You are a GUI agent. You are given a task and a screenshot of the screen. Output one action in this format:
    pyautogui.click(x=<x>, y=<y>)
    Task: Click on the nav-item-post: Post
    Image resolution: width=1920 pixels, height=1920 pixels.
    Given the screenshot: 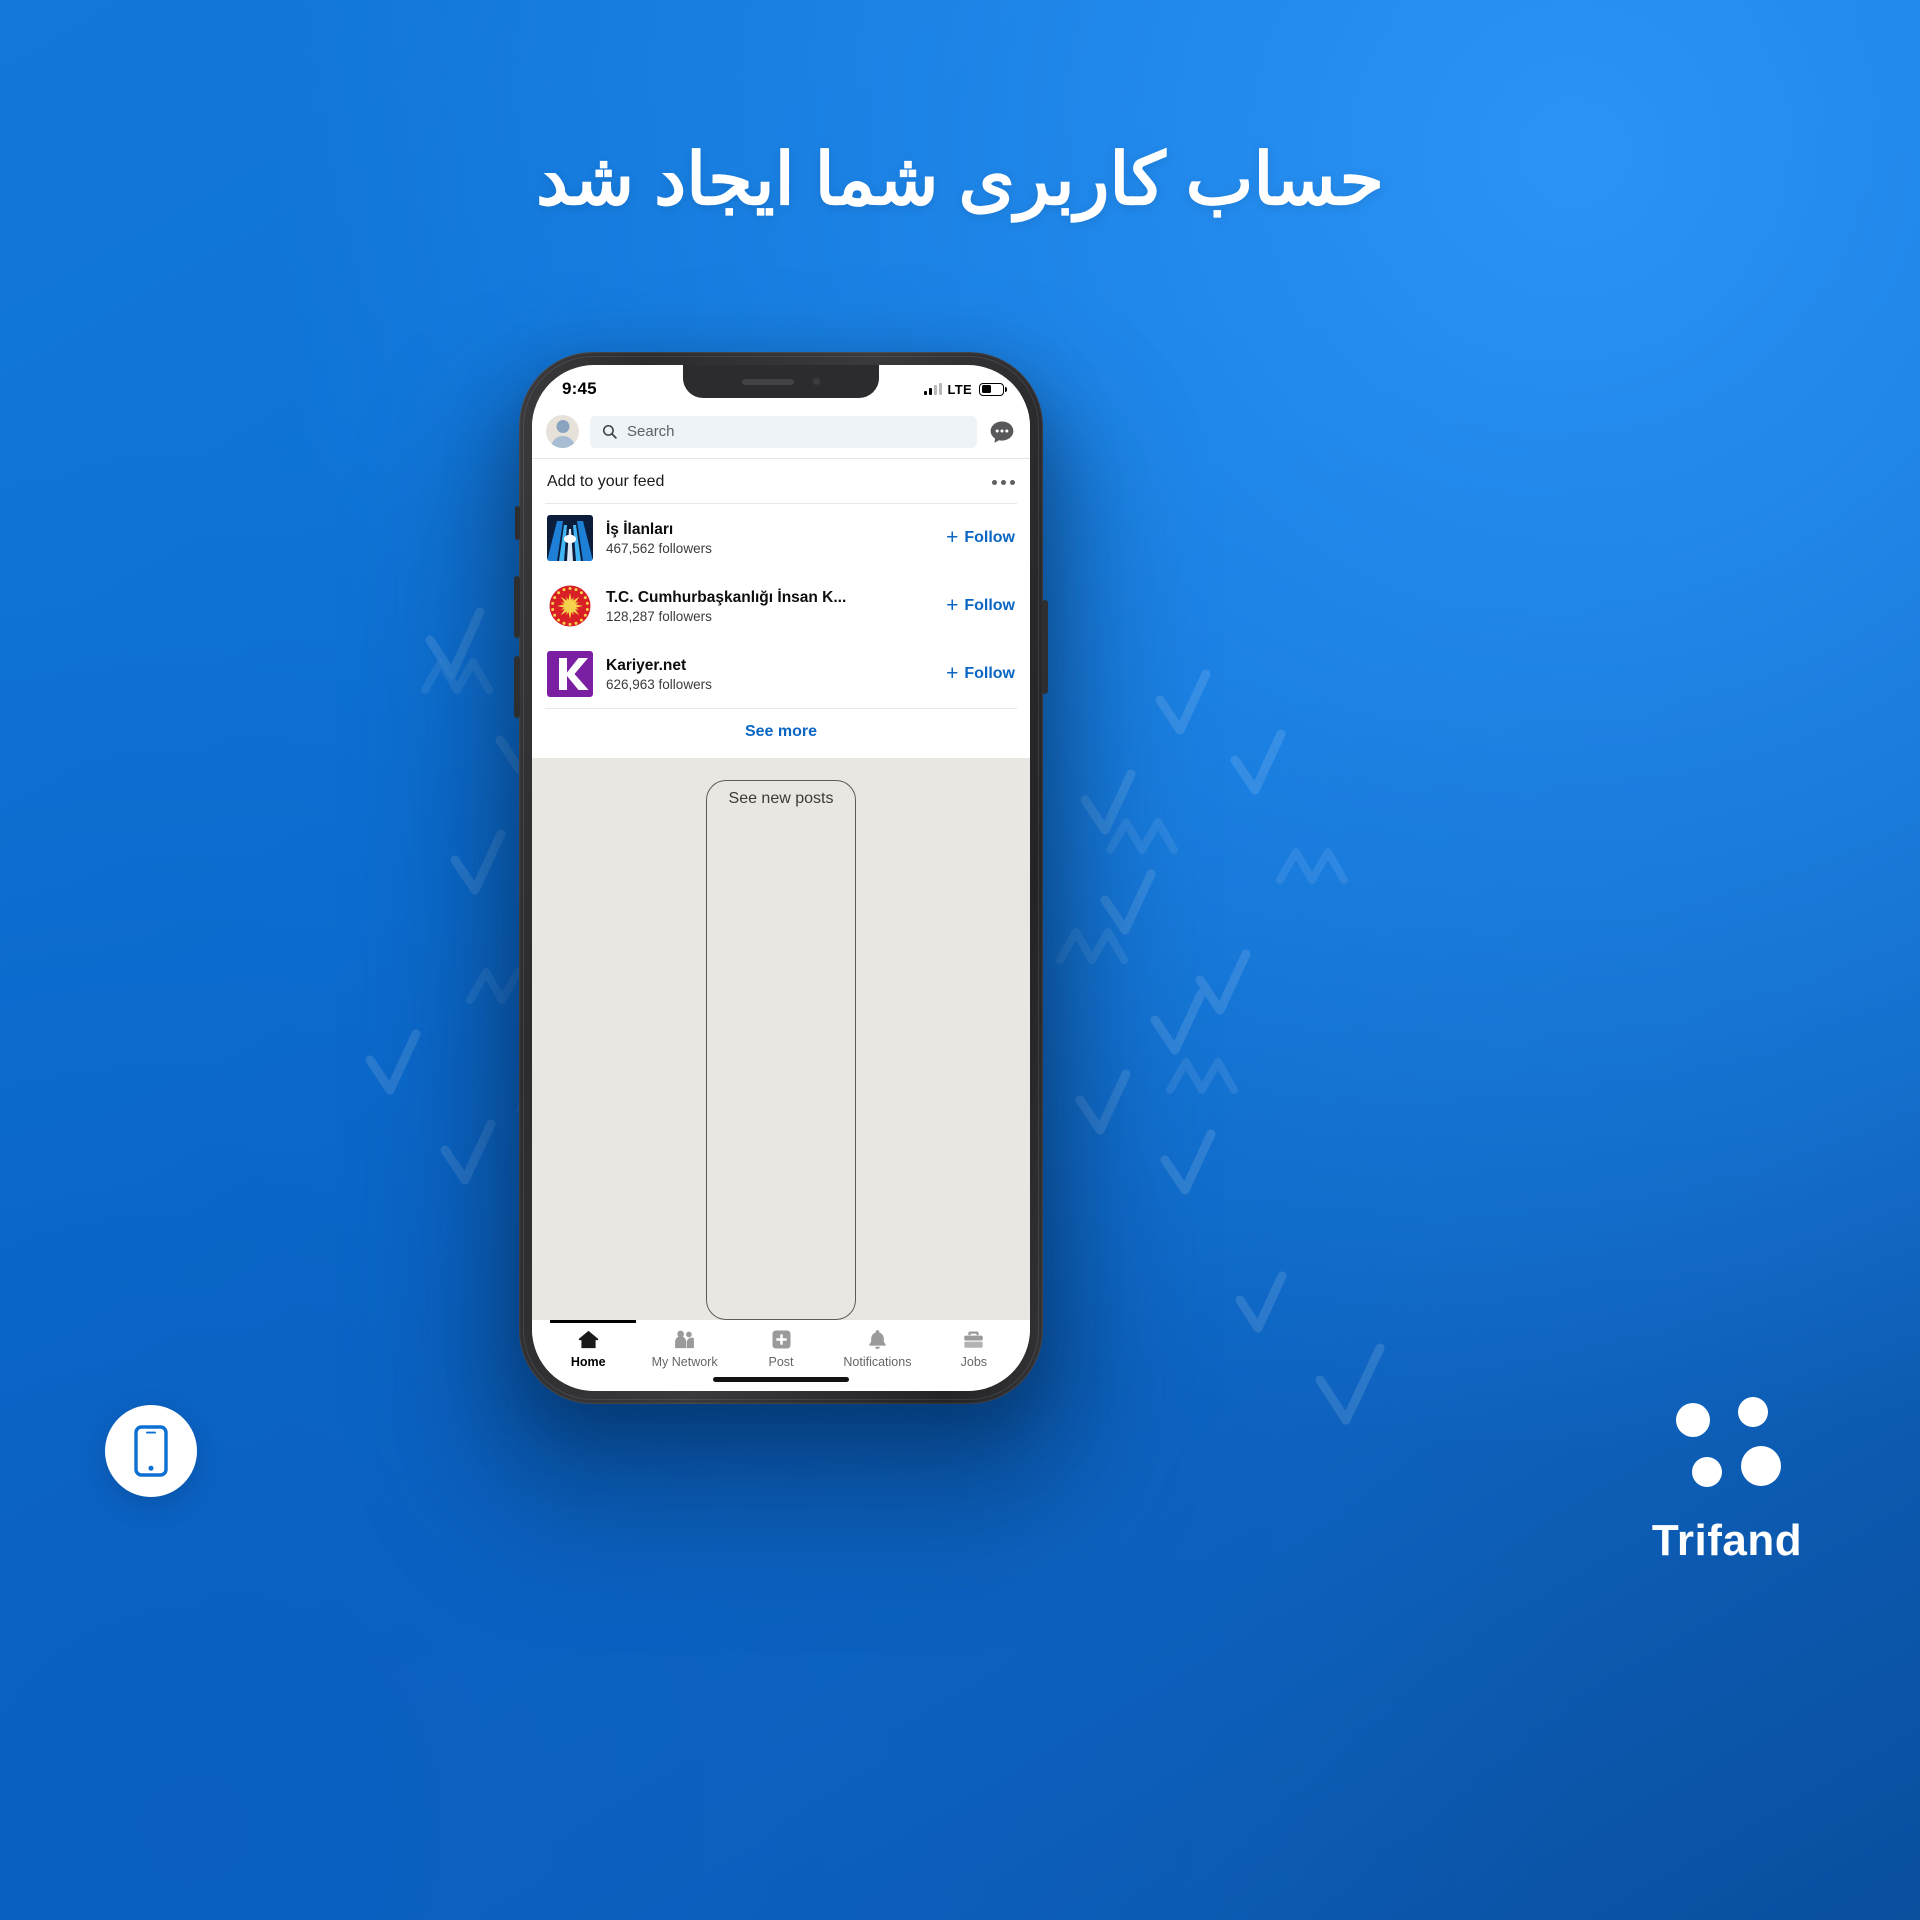 What is the action you would take?
    pyautogui.click(x=781, y=1348)
    